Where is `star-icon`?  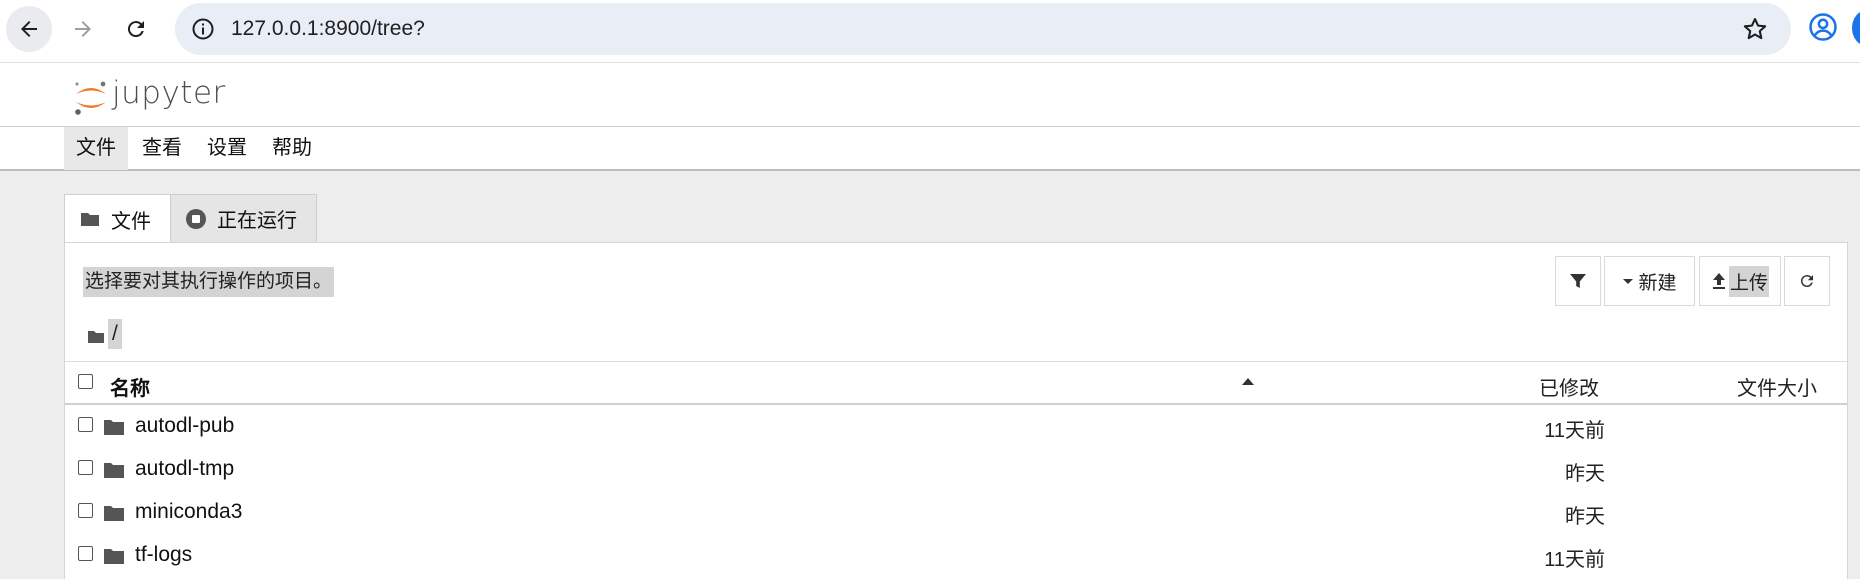 star-icon is located at coordinates (1755, 29).